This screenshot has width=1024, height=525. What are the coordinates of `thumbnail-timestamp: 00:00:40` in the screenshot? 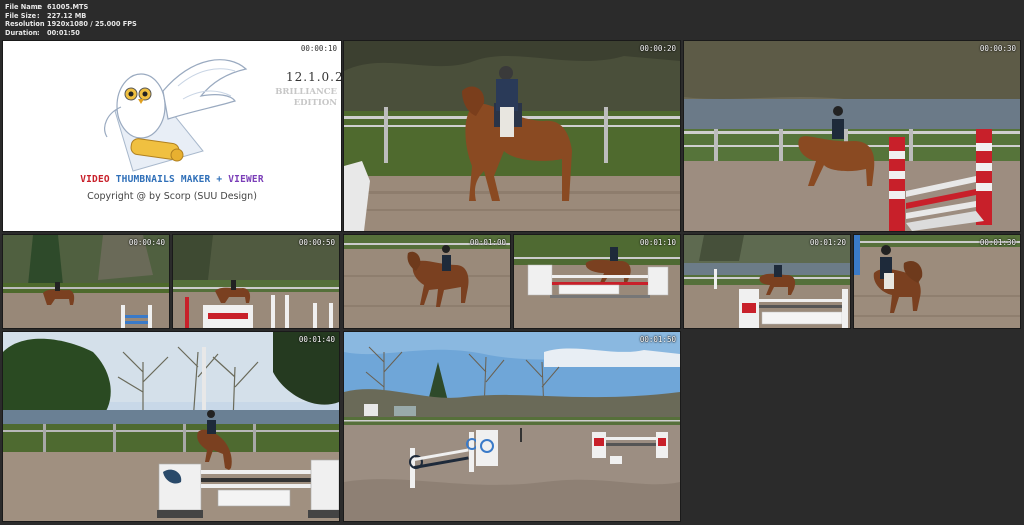 It's located at (146, 242).